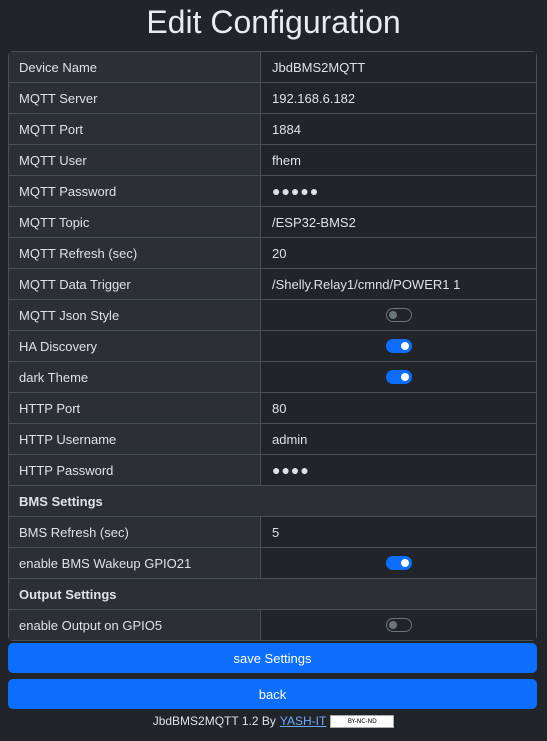  I want to click on setting-row-mqtt-json-style: MQTT Json Style, so click(272, 315).